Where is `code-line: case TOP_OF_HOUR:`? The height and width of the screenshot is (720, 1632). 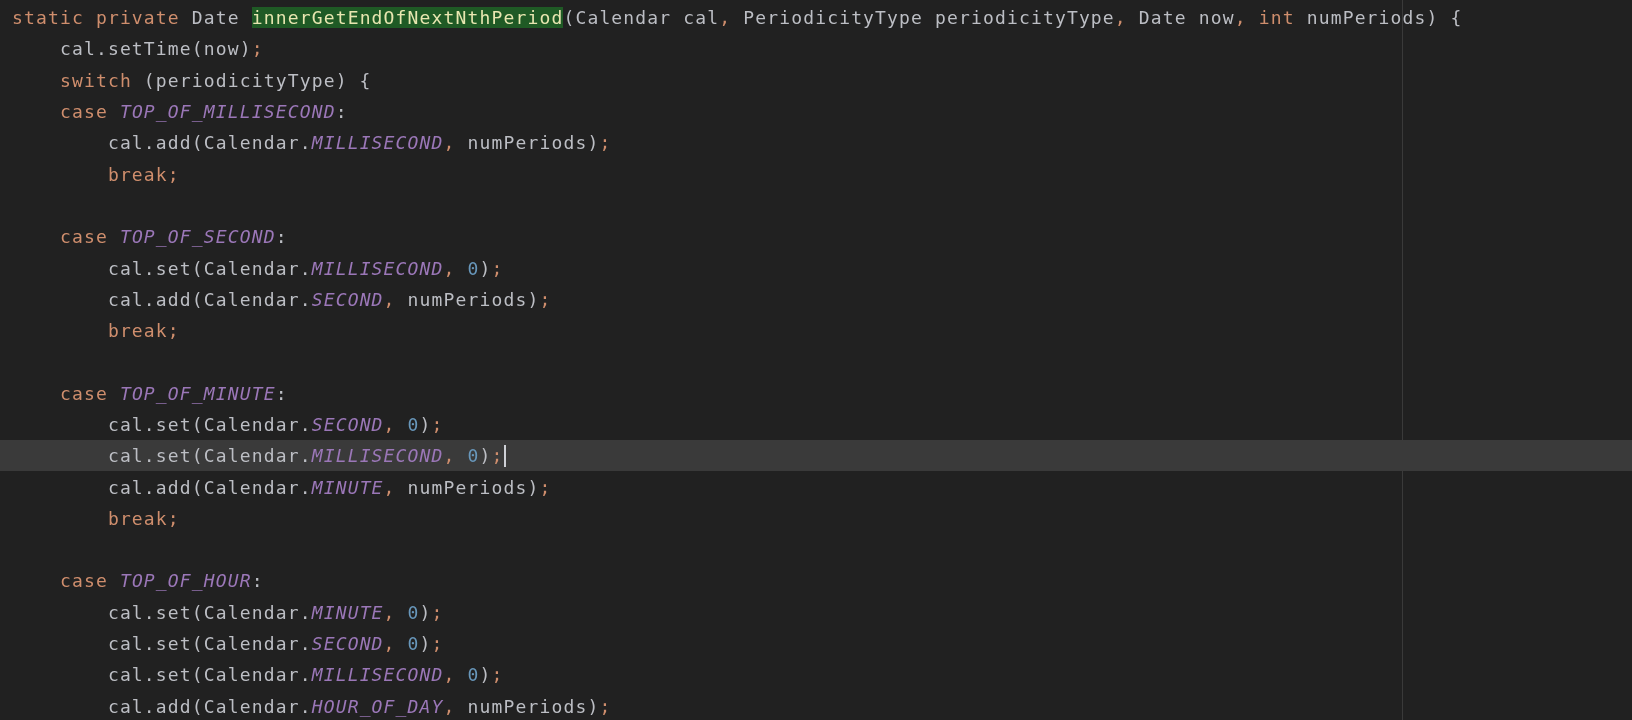 code-line: case TOP_OF_HOUR: is located at coordinates (161, 581).